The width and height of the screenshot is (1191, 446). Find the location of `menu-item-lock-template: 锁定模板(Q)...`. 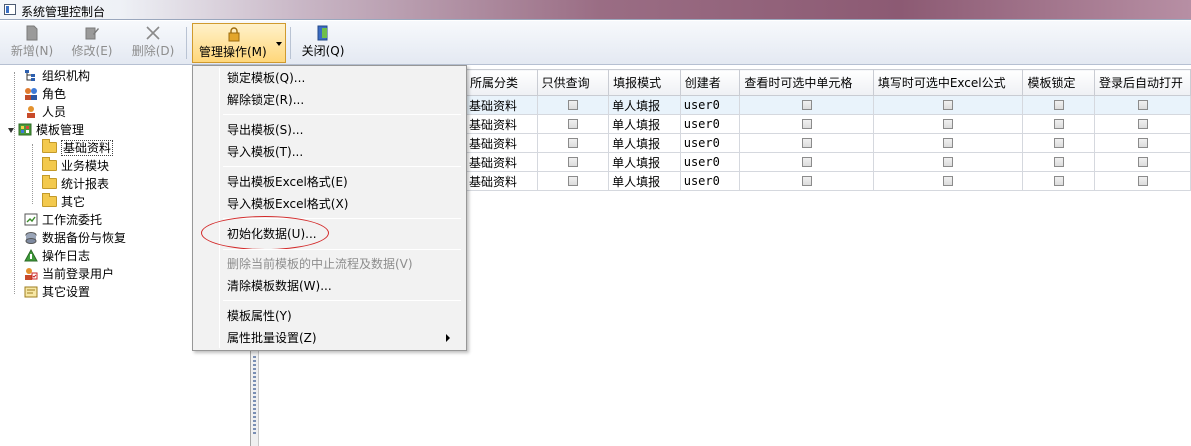

menu-item-lock-template: 锁定模板(Q)... is located at coordinates (266, 78).